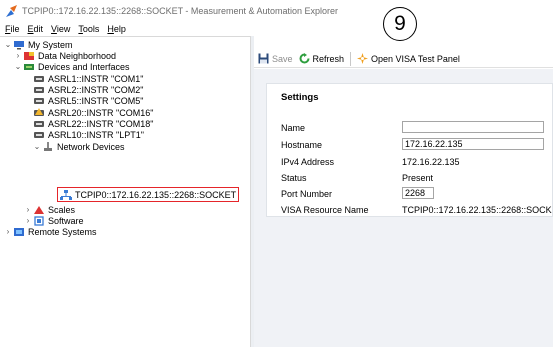 This screenshot has height=347, width=553. What do you see at coordinates (29, 55) in the screenshot?
I see `data-neighborhood-icon` at bounding box center [29, 55].